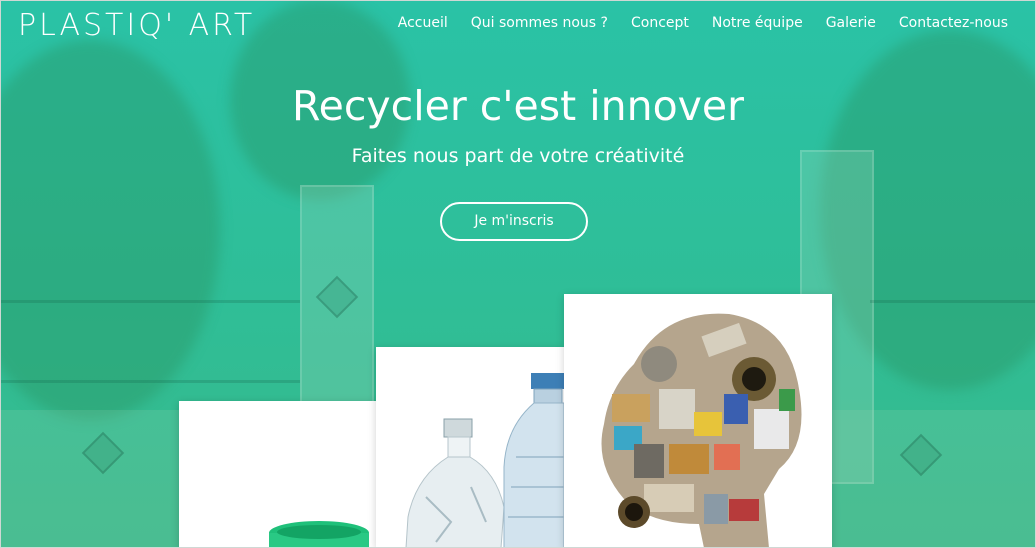 Image resolution: width=1036 pixels, height=548 pixels. What do you see at coordinates (514, 221) in the screenshot?
I see `signup-button: Je m'inscris` at bounding box center [514, 221].